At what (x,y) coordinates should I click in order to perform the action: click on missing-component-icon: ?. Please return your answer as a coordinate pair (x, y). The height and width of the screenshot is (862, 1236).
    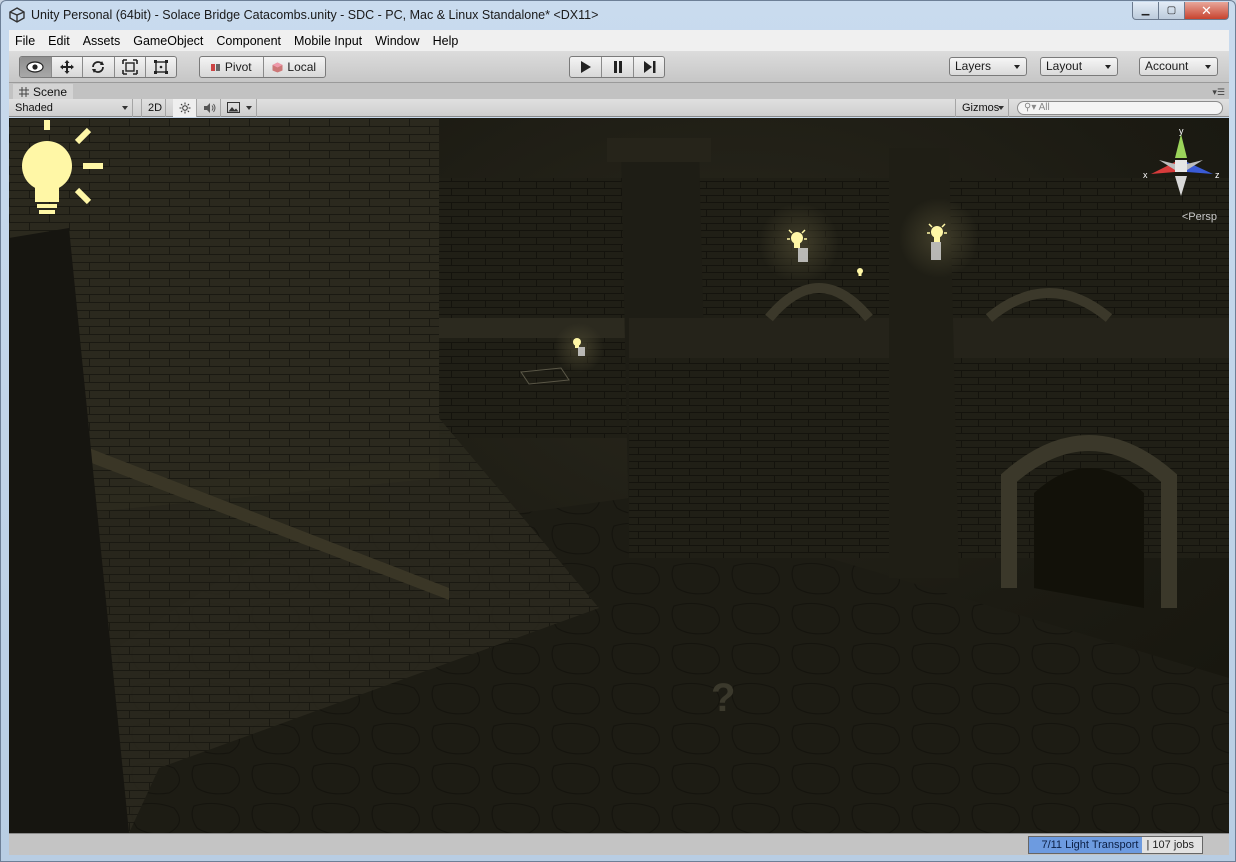
    Looking at the image, I should click on (723, 698).